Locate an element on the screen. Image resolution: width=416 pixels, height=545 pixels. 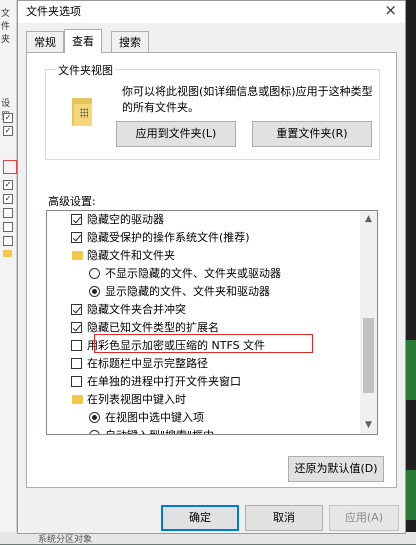
tab-general: 常规 is located at coordinates (45, 41).